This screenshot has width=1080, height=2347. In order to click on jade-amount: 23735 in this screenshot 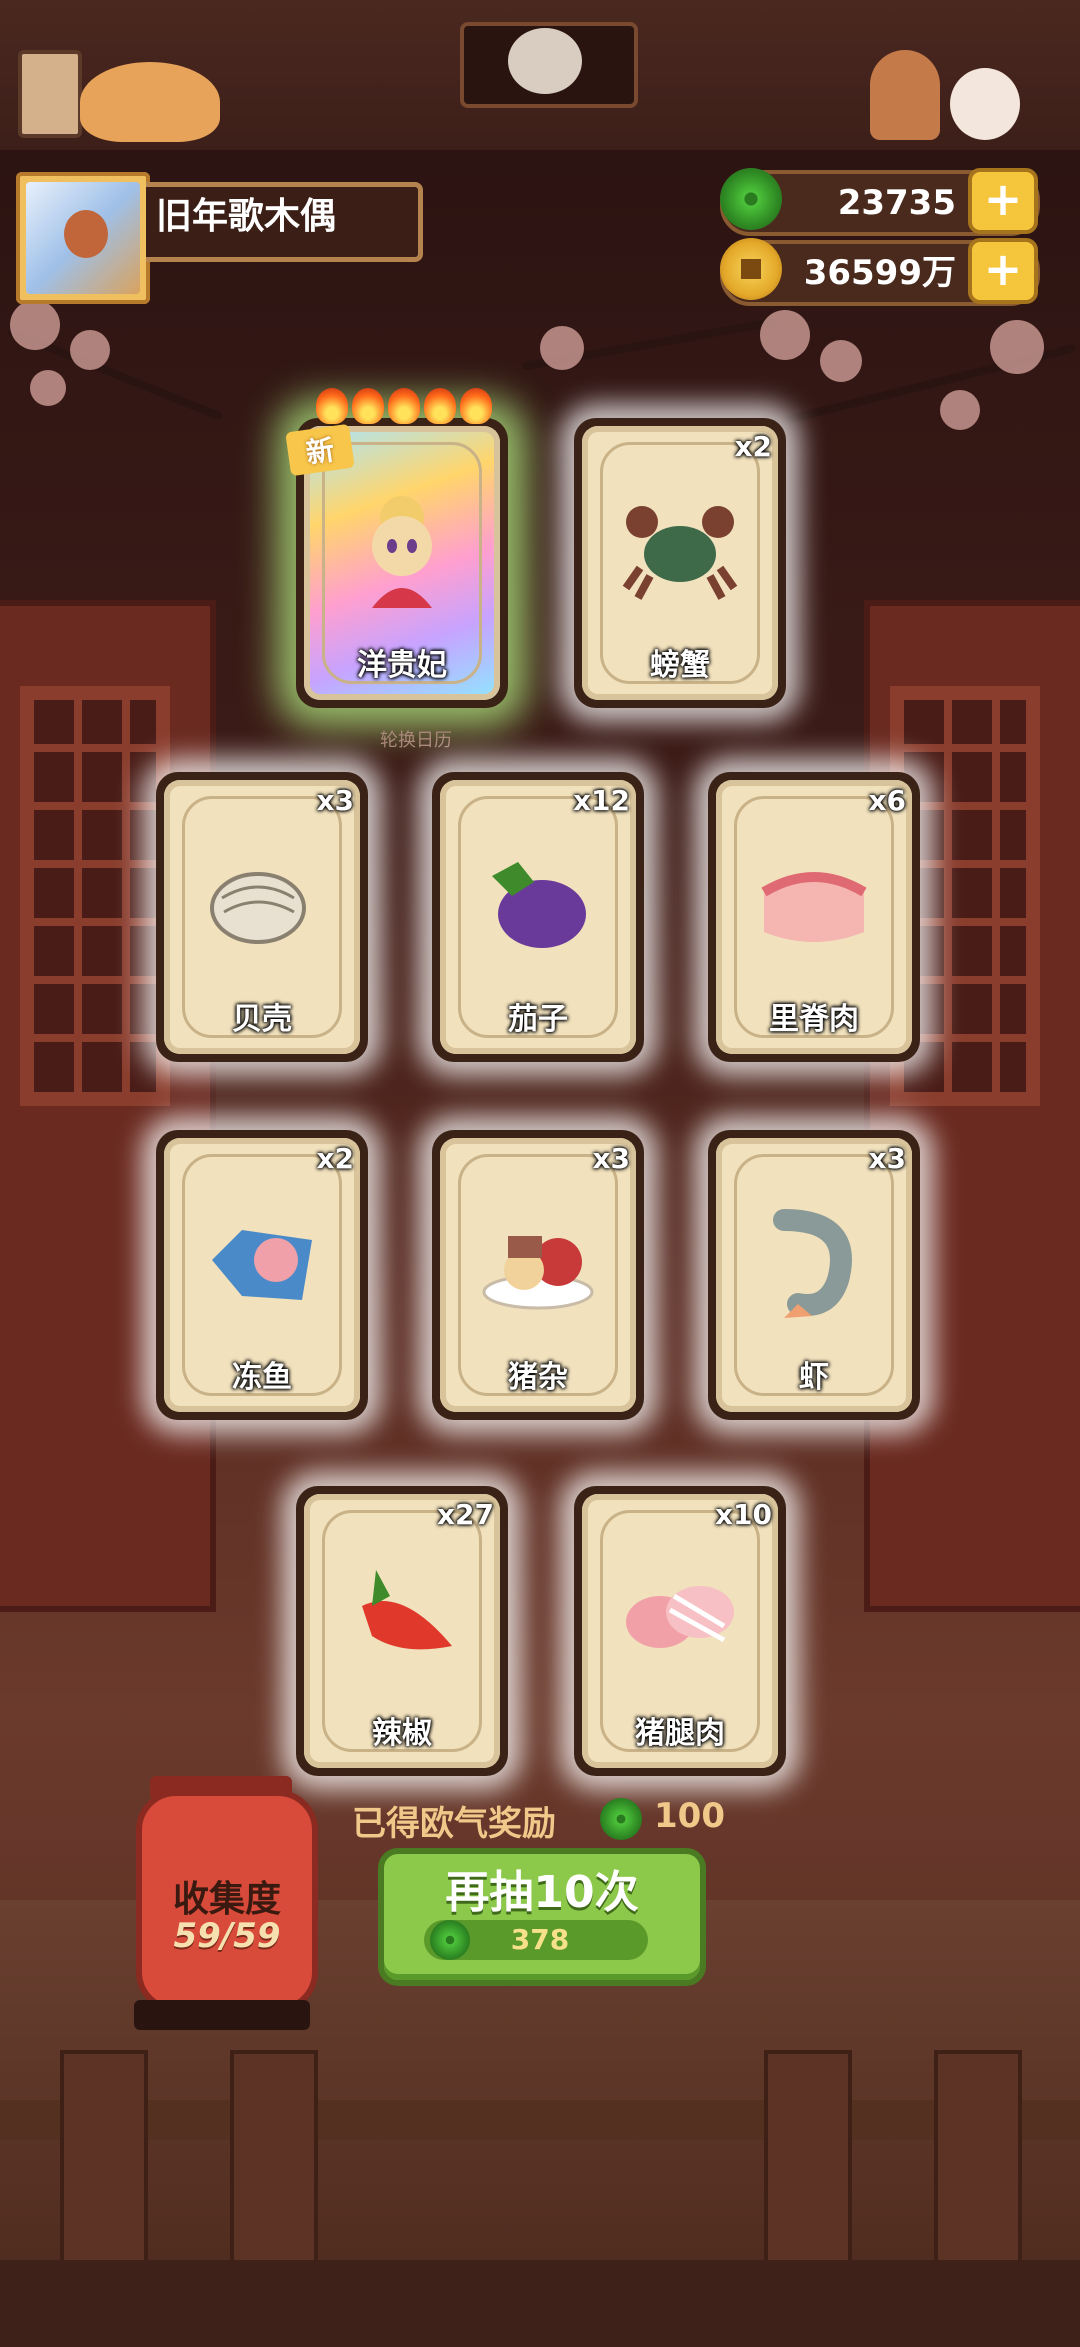, I will do `click(896, 203)`.